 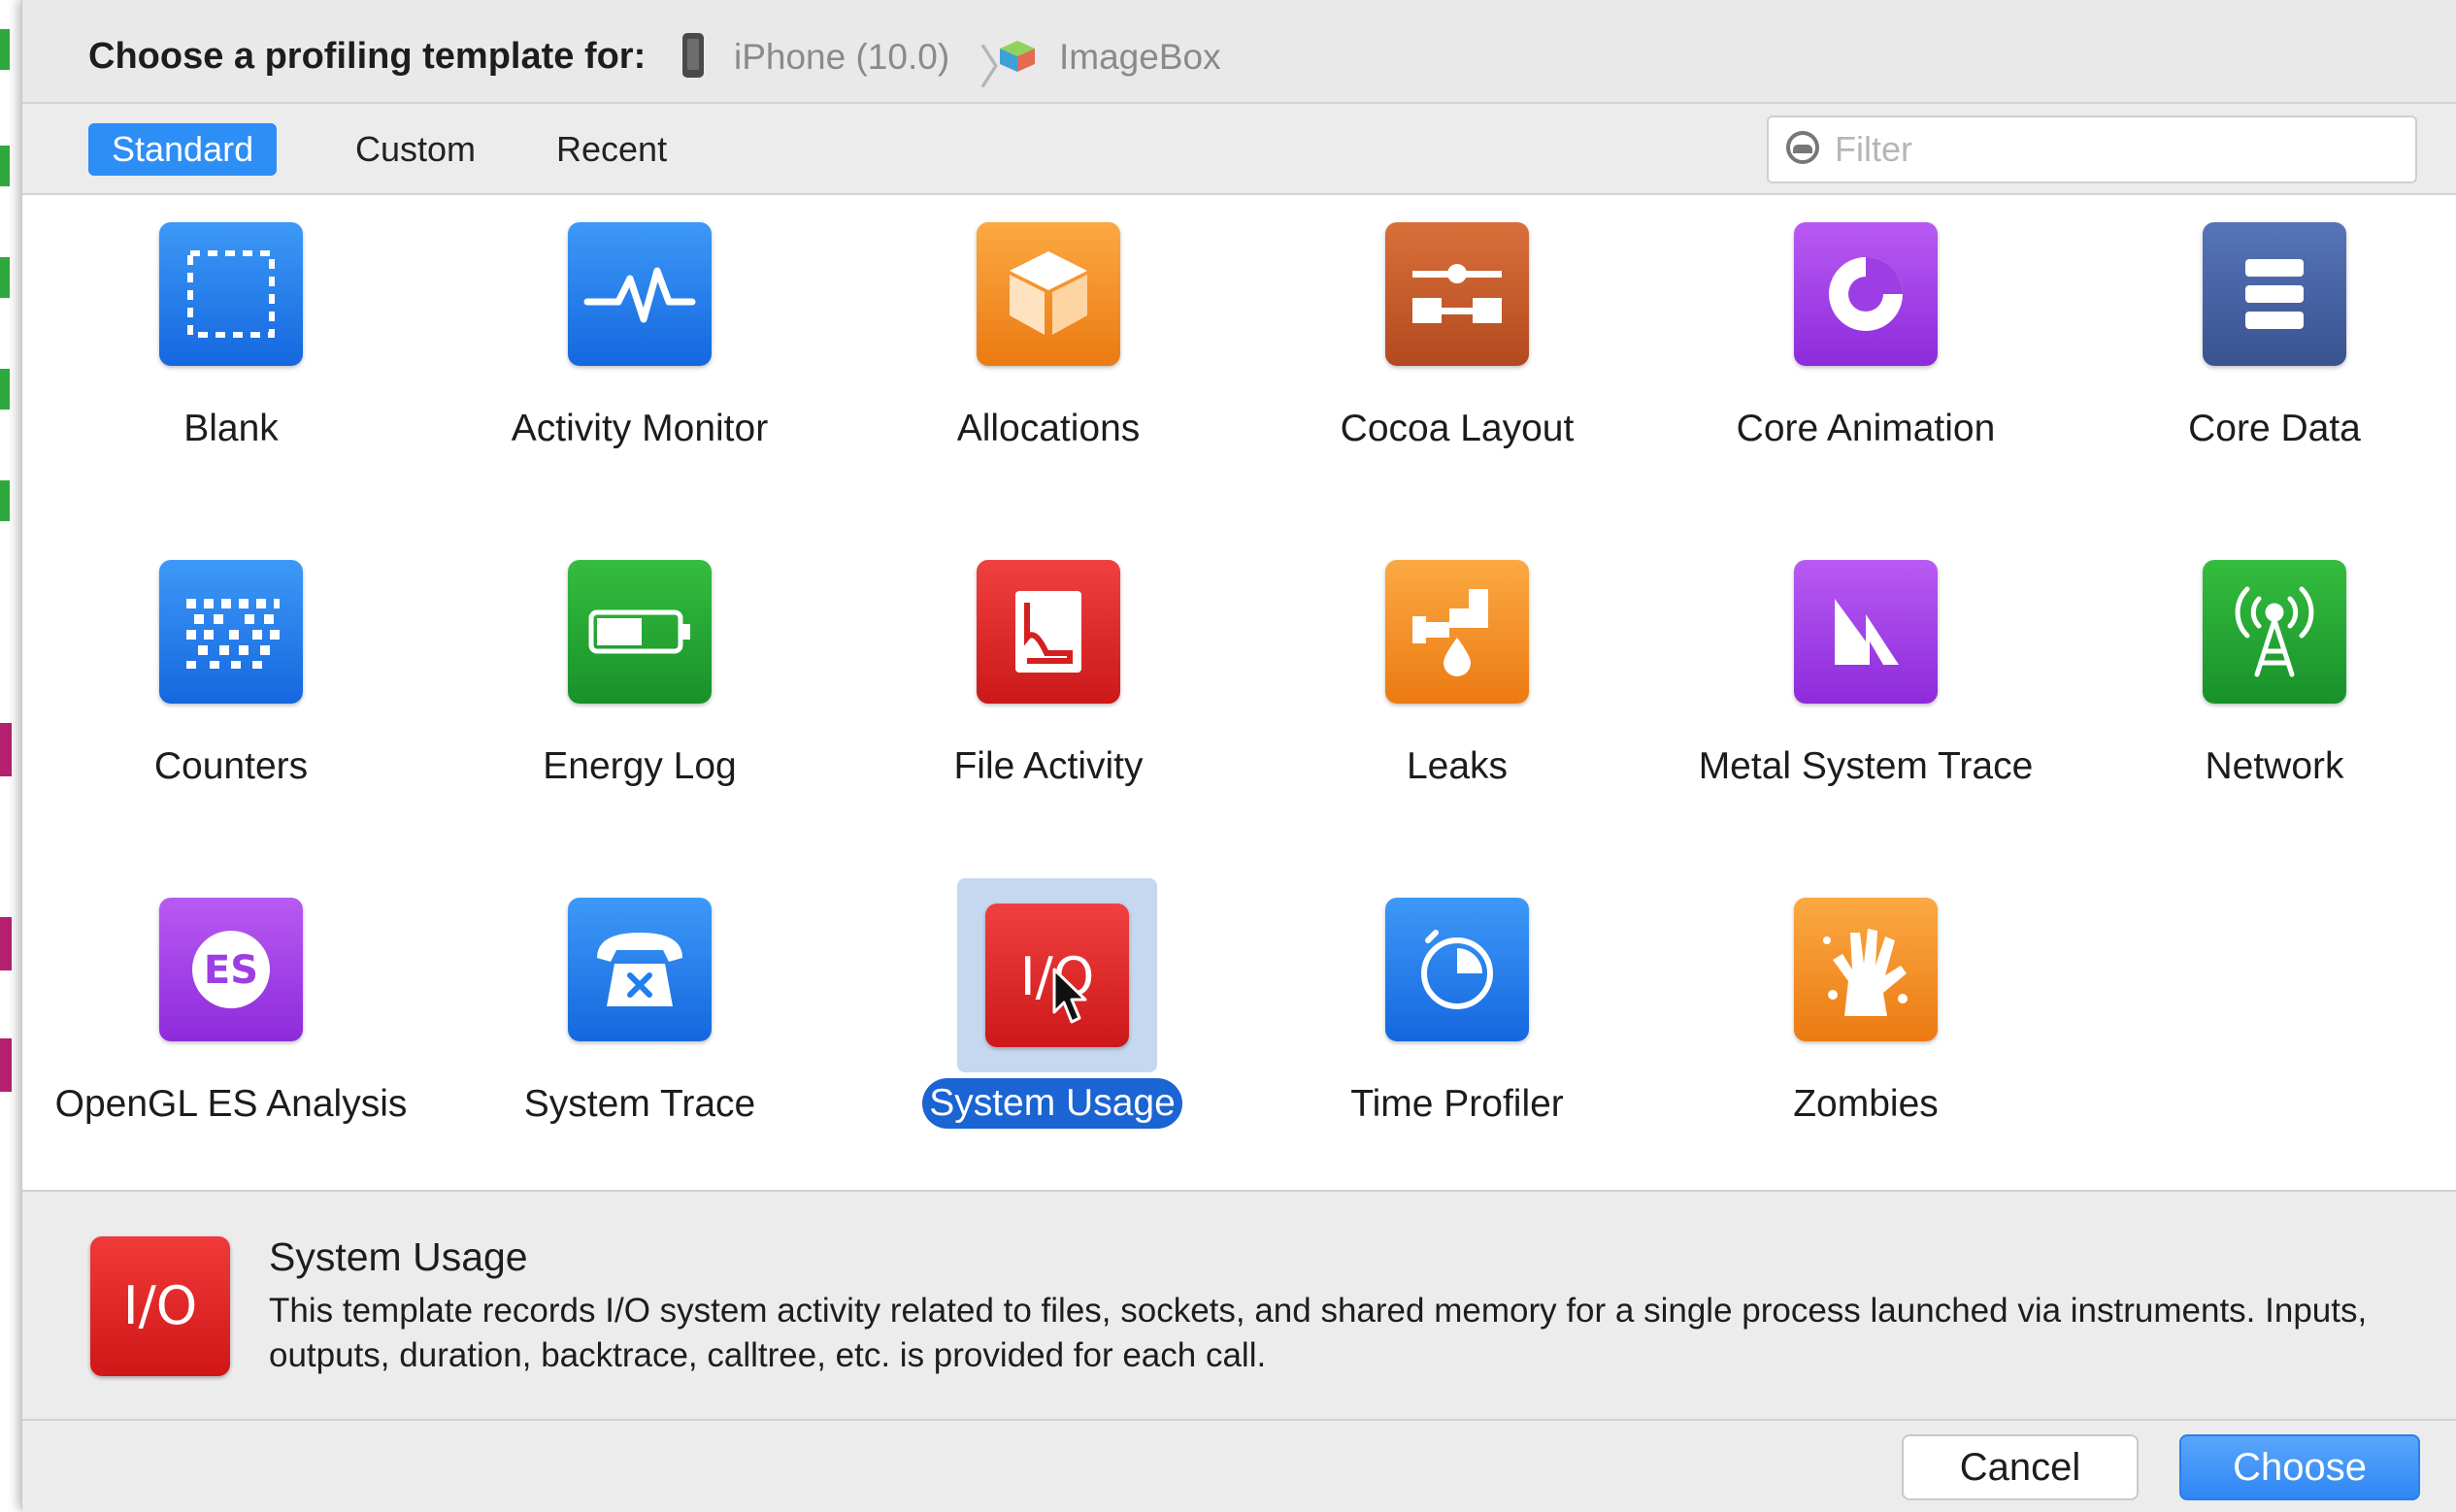 What do you see at coordinates (841, 57) in the screenshot?
I see `device-selector: iPhone (10.0)` at bounding box center [841, 57].